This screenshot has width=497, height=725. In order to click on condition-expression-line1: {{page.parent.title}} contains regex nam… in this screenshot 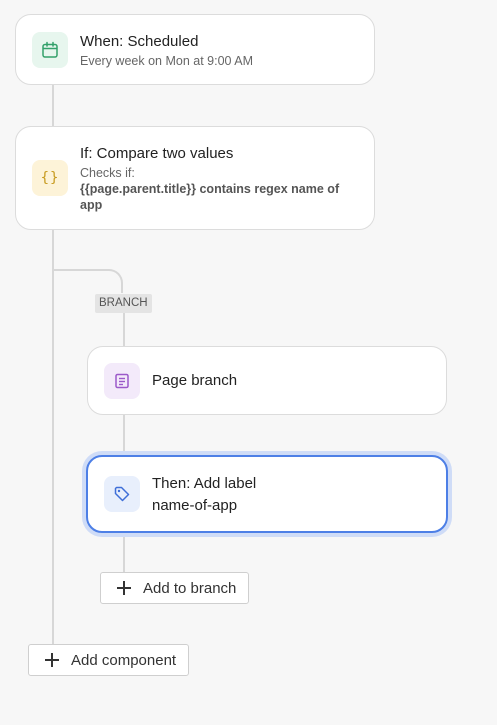, I will do `click(210, 189)`.